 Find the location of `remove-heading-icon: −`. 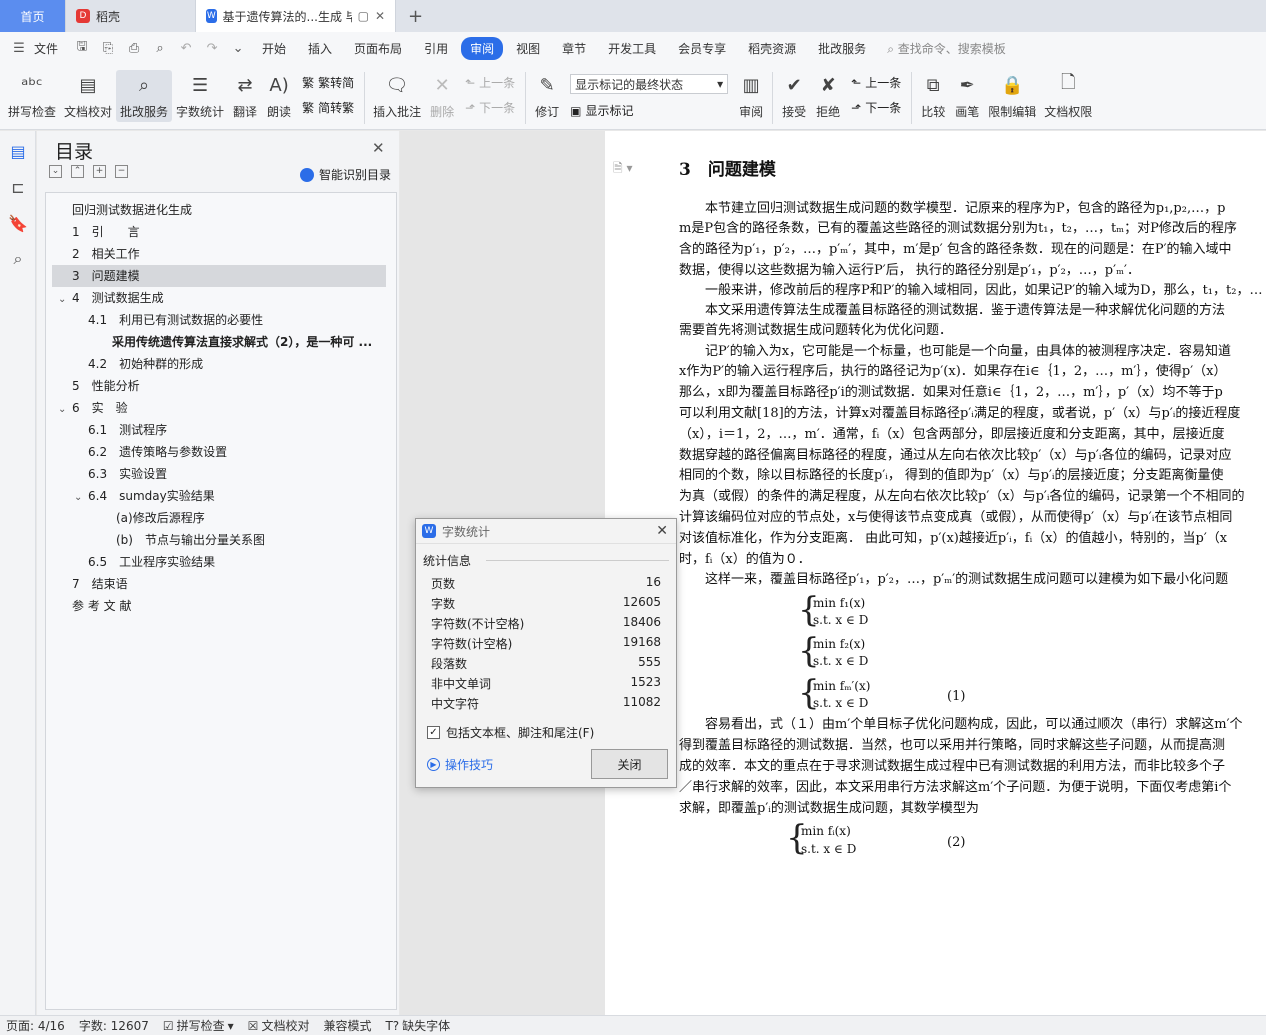

remove-heading-icon: − is located at coordinates (121, 171).